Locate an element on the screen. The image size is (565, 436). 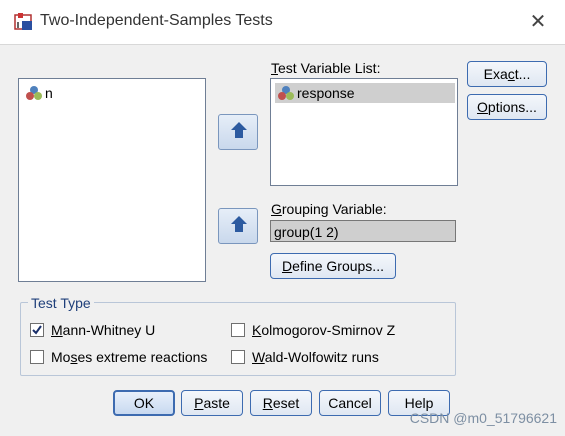
reset-button: Reset is located at coordinates (281, 403).